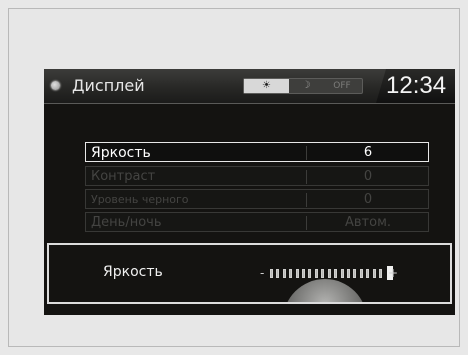  I want to click on plus-icon: +, so click(393, 273).